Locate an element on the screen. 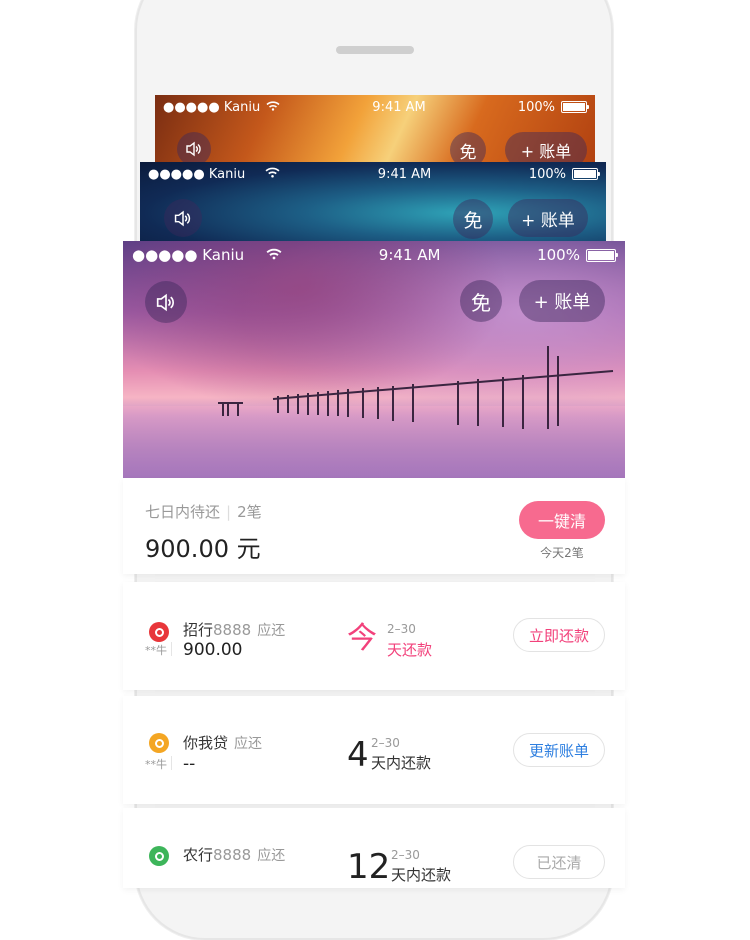  loan-bank: 农行8888 应还 is located at coordinates (234, 854).